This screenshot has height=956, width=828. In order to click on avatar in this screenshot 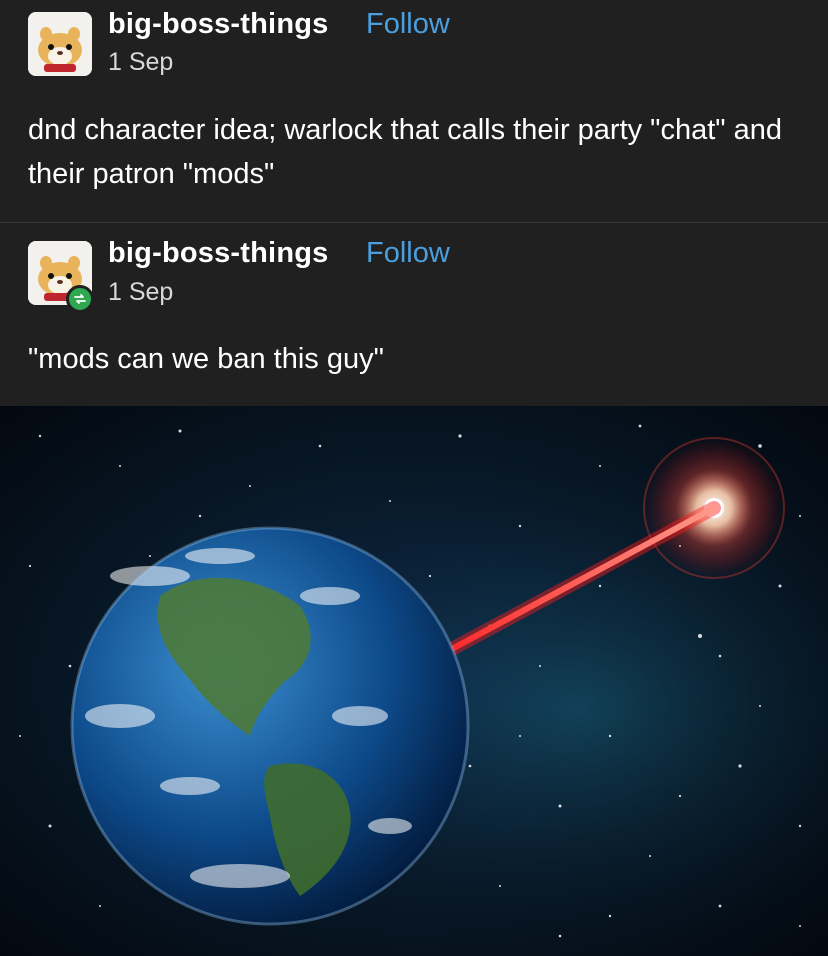, I will do `click(60, 44)`.